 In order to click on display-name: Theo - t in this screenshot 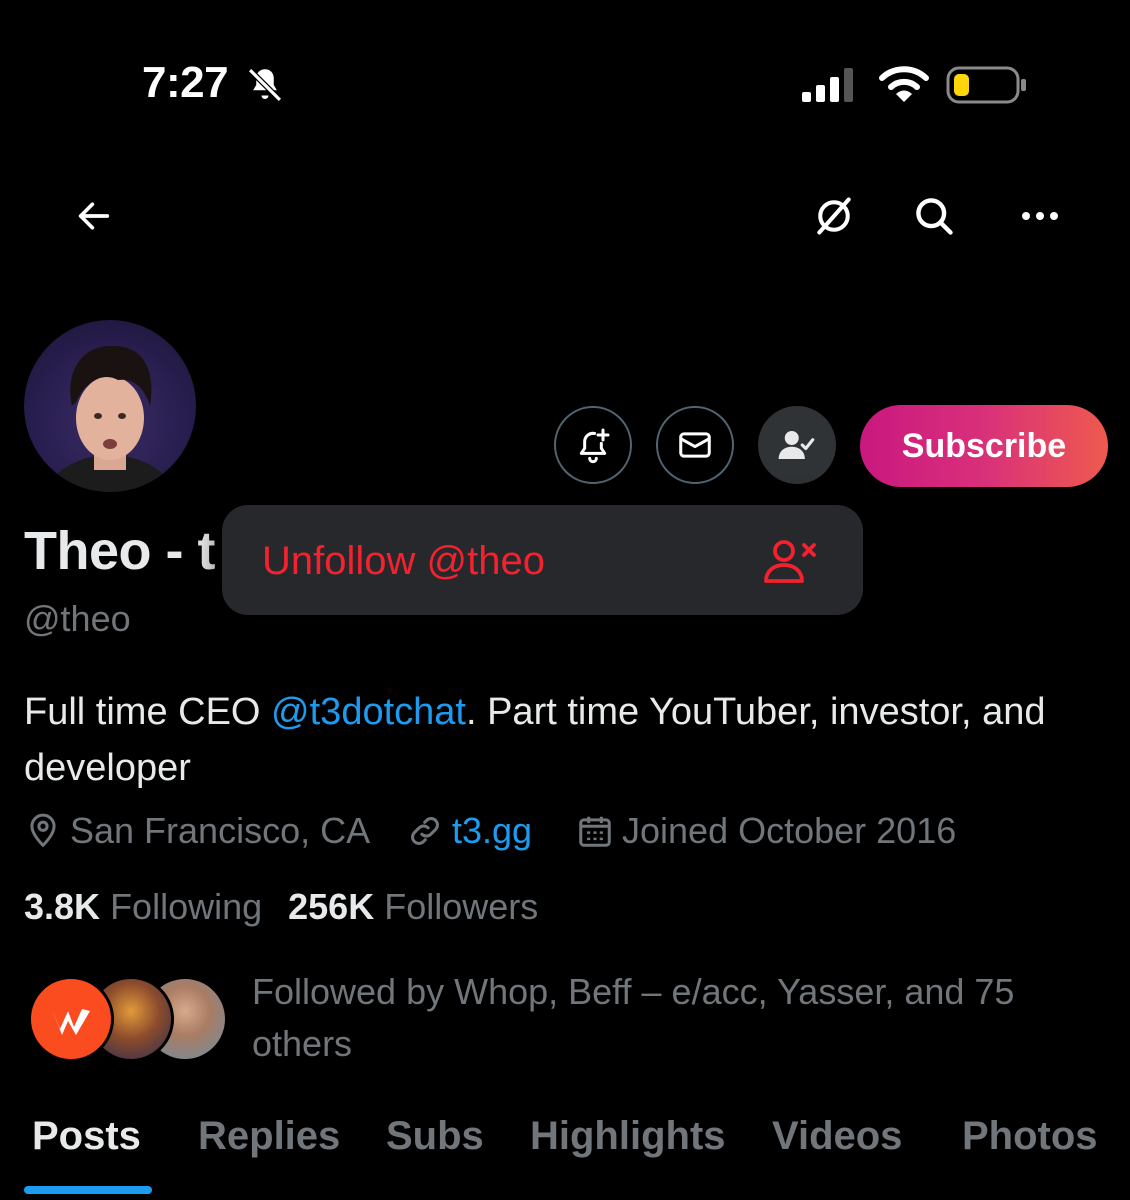, I will do `click(119, 551)`.